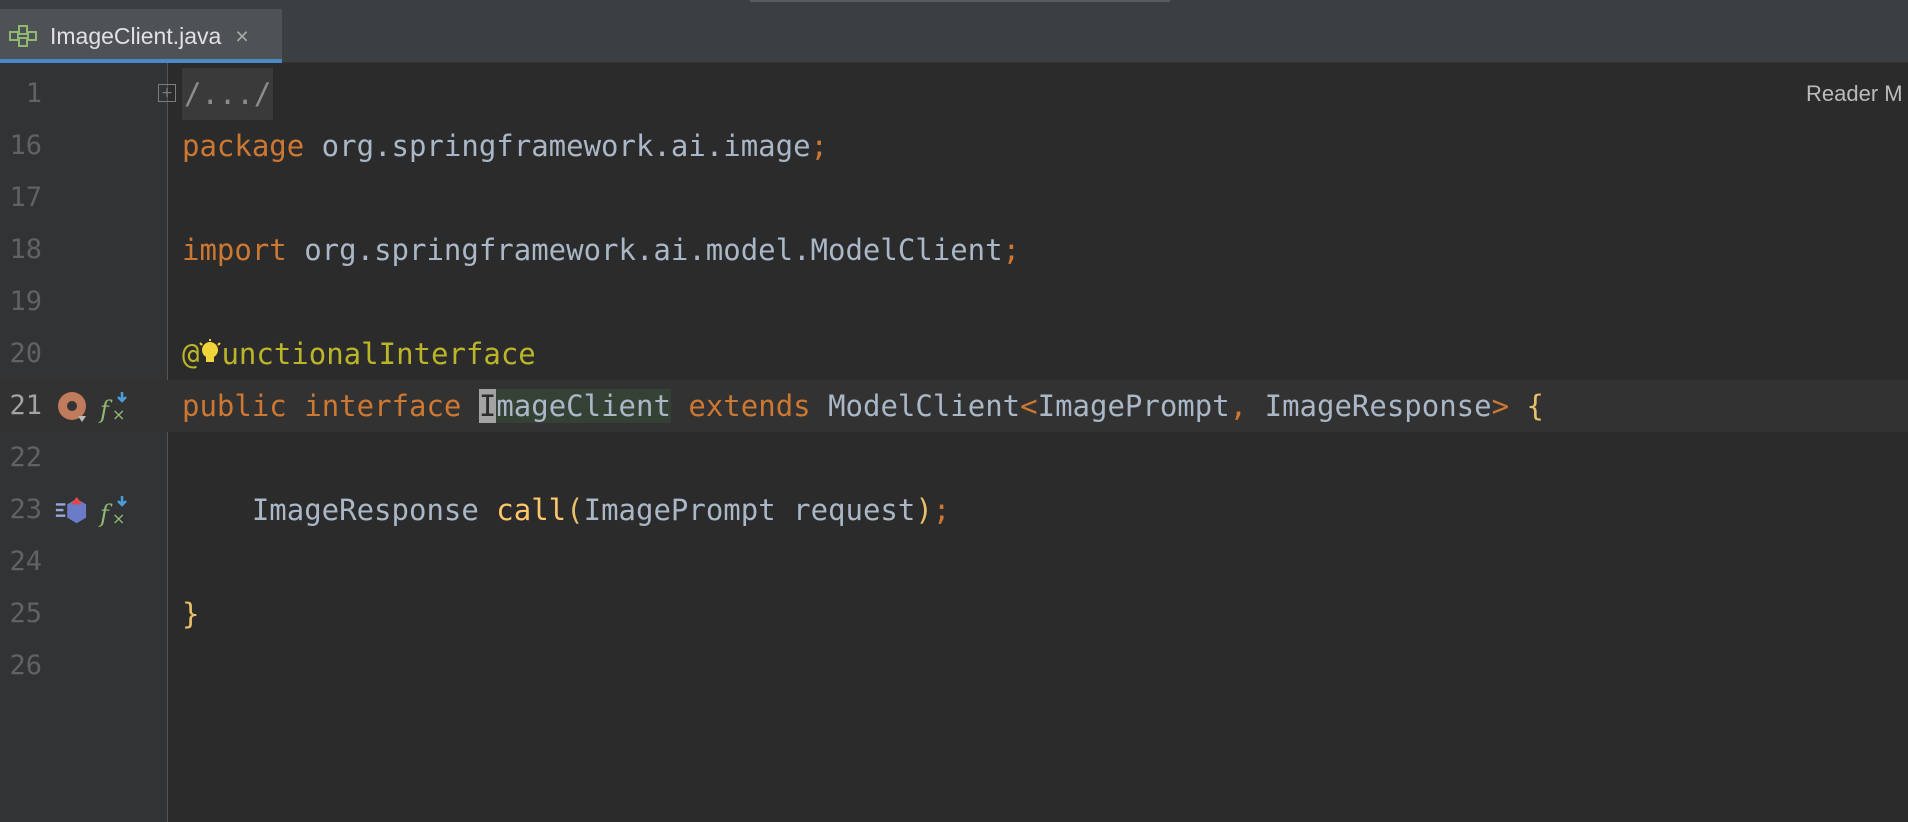 This screenshot has height=822, width=1908. Describe the element at coordinates (25, 145) in the screenshot. I see `line-number: 16` at that location.